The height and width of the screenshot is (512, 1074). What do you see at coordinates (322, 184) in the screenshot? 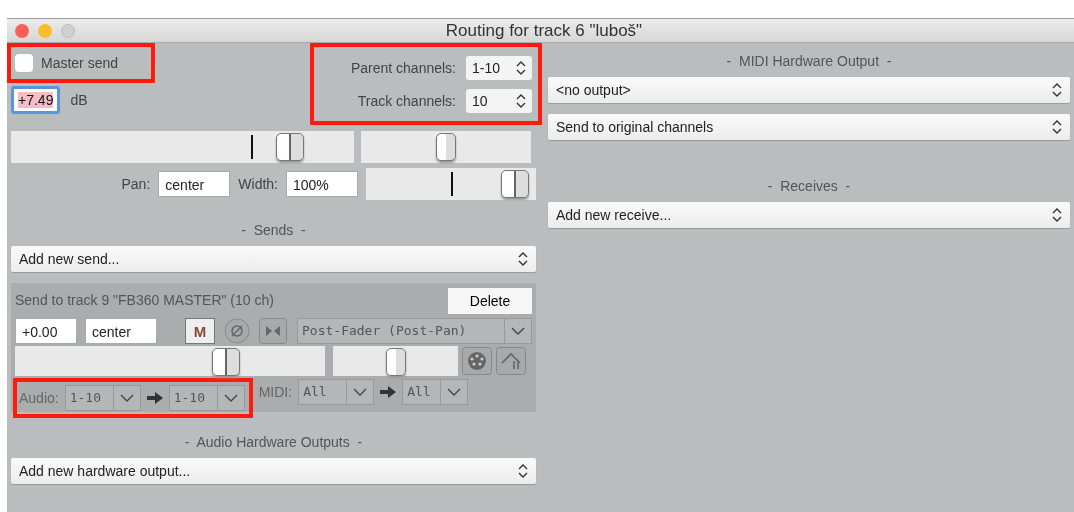
I see `width-field: 100%` at bounding box center [322, 184].